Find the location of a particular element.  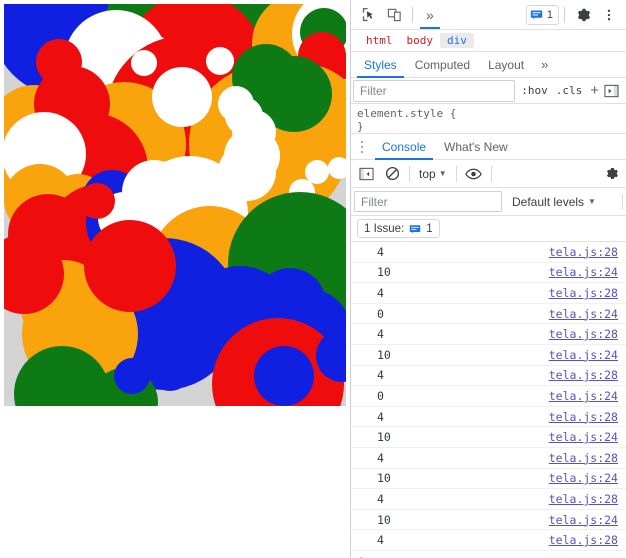

console-issues-bar: 1 Issue: 1 is located at coordinates (488, 229).